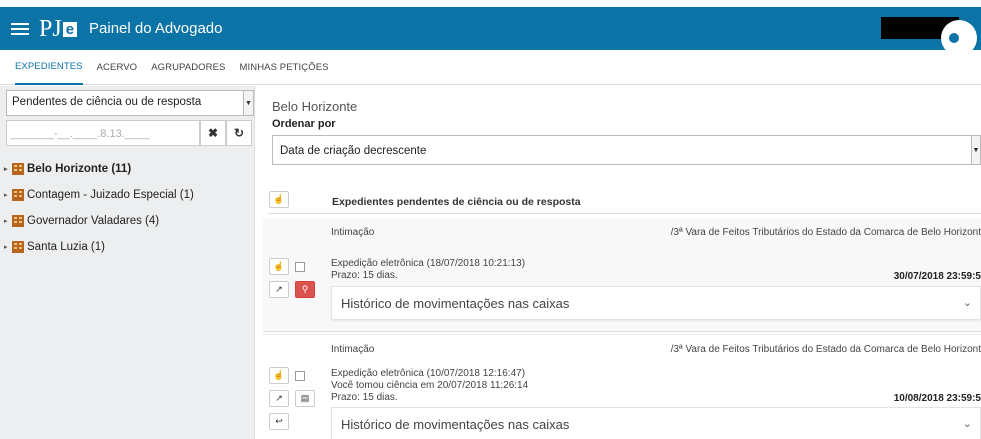 This screenshot has height=439, width=981. Describe the element at coordinates (353, 151) in the screenshot. I see `order-by-value: Data de criação decrescente` at that location.